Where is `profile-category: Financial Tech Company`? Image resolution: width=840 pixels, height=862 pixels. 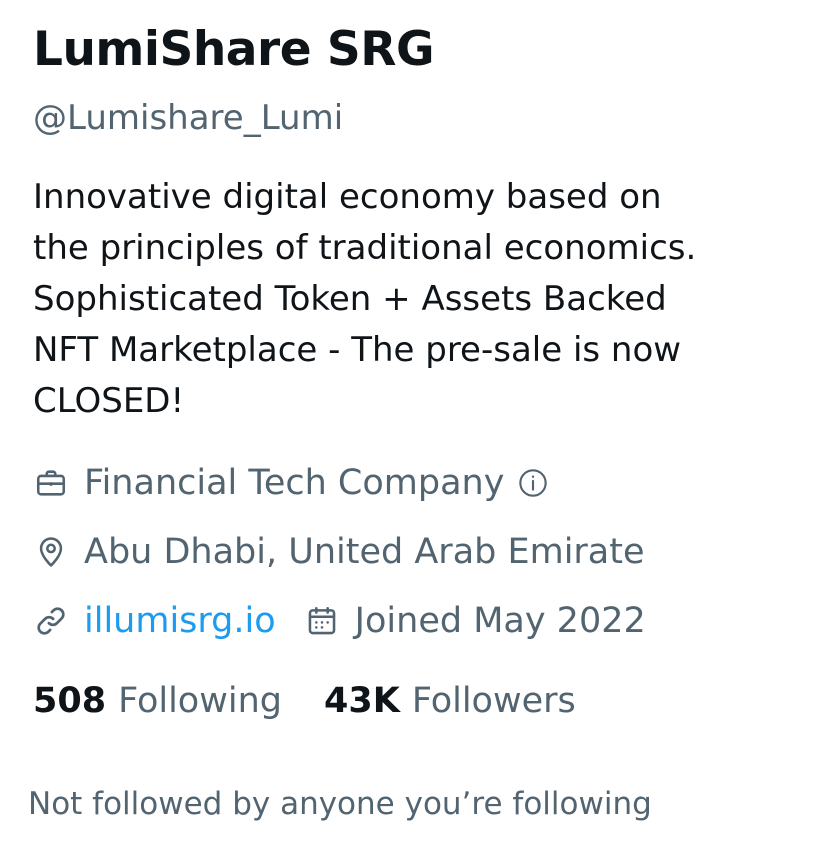 profile-category: Financial Tech Company is located at coordinates (294, 483).